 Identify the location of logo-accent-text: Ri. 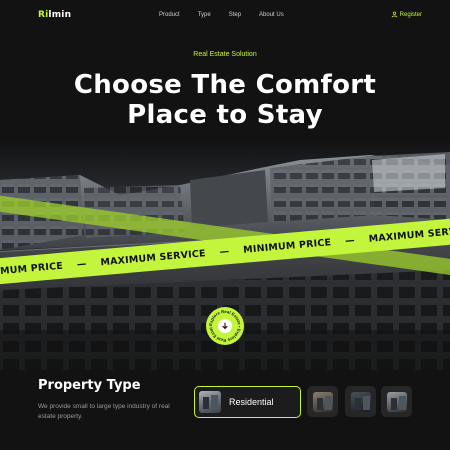
(43, 15).